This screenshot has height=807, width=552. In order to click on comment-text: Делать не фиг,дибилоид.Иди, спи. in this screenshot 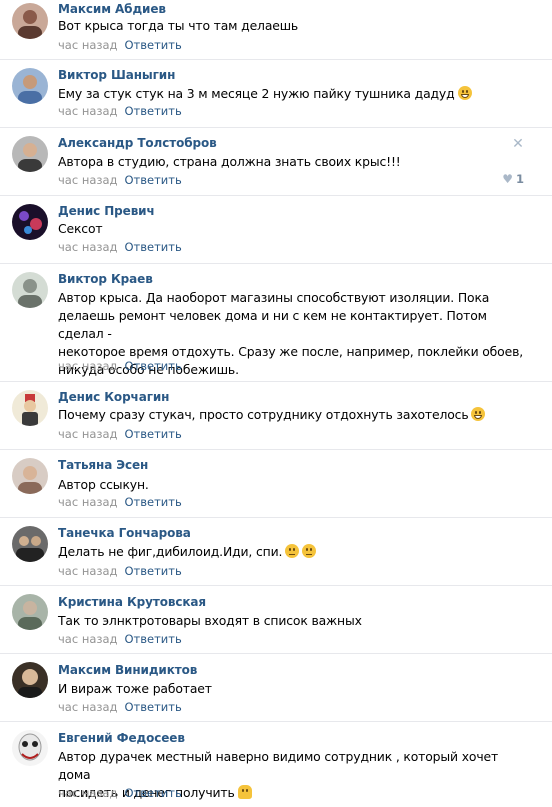, I will do `click(293, 552)`.